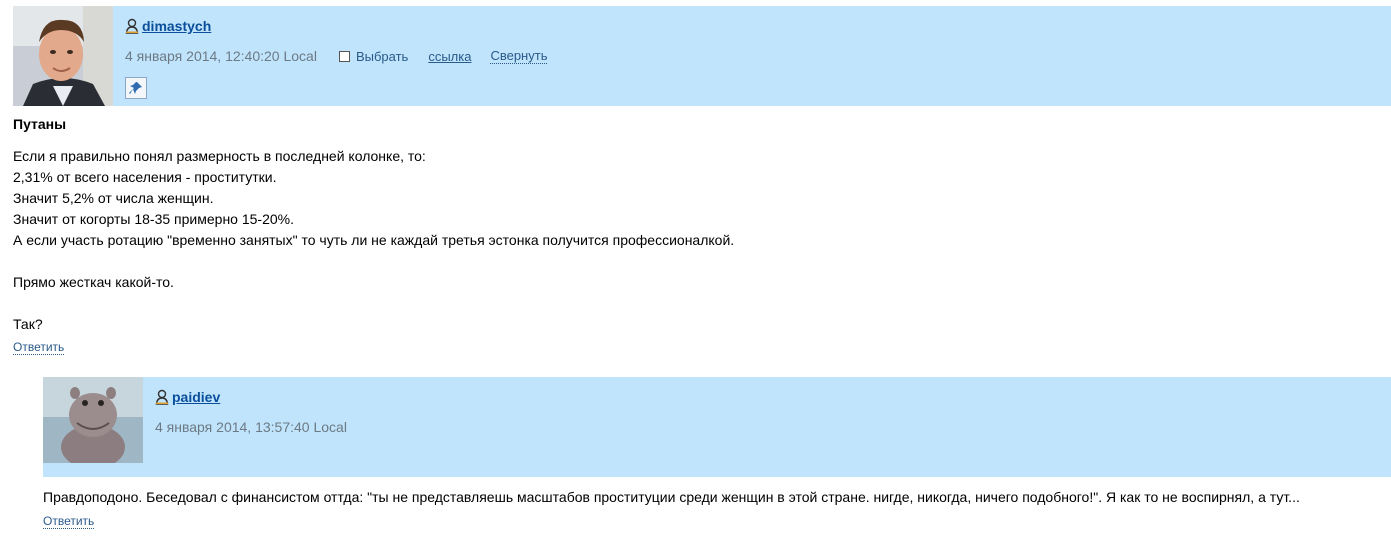  What do you see at coordinates (145, 177) in the screenshot?
I see `comment-line: 2,31% от всего населения - проститутки.` at bounding box center [145, 177].